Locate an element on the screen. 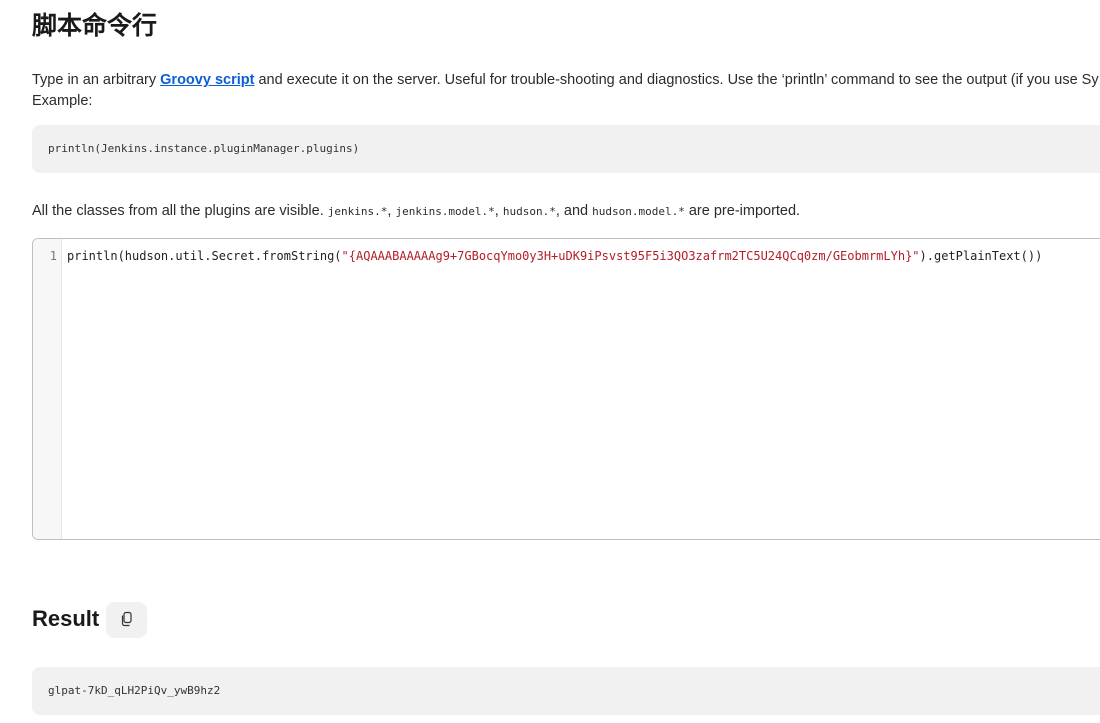 The width and height of the screenshot is (1100, 723). groovy-script-link: Groovy script is located at coordinates (207, 80).